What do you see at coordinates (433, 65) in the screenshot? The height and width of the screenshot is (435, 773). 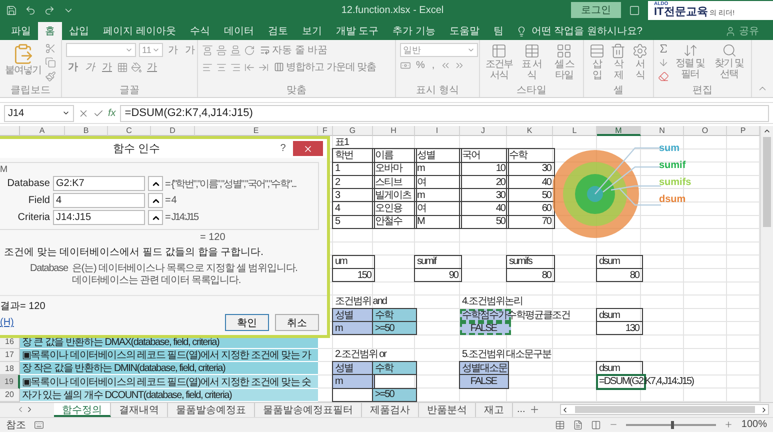 I see `comma-button: ,` at bounding box center [433, 65].